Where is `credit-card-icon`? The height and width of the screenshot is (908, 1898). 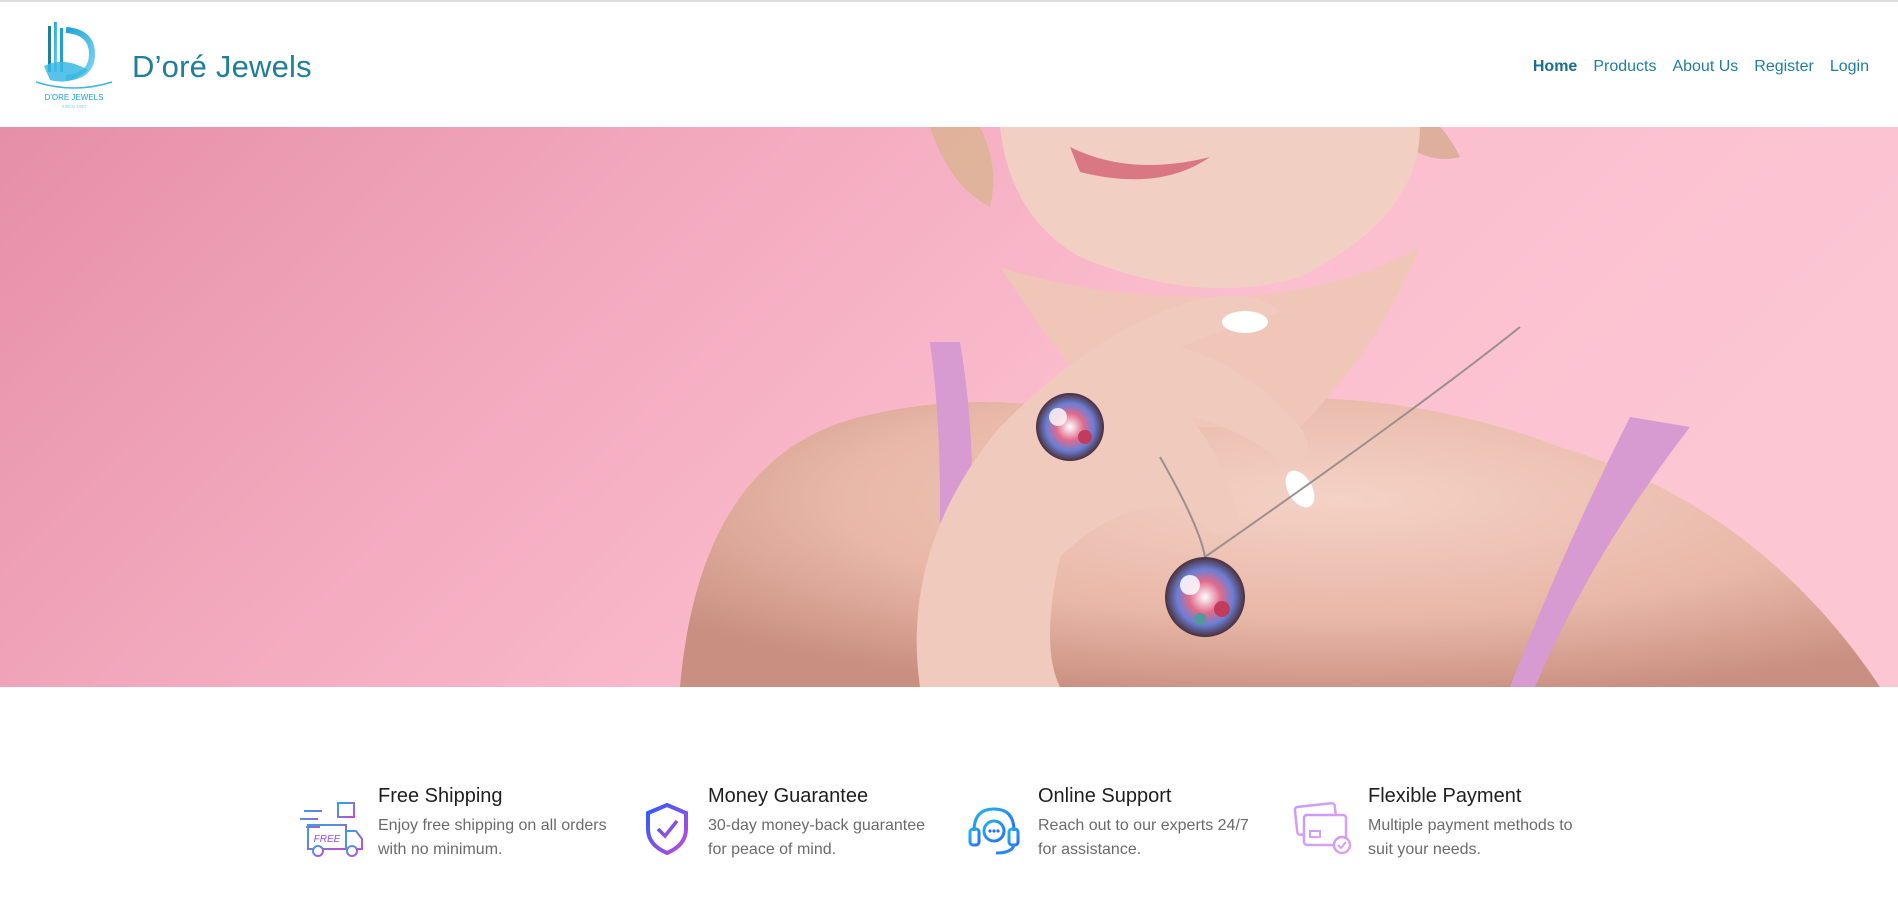 credit-card-icon is located at coordinates (1323, 832).